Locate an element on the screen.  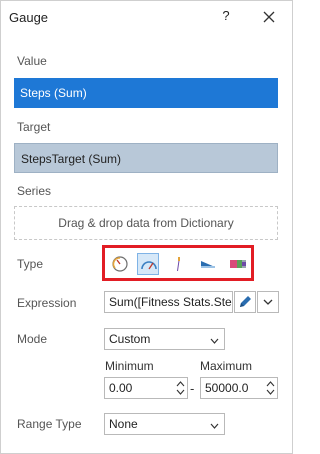
range-type-select: None is located at coordinates (164, 424).